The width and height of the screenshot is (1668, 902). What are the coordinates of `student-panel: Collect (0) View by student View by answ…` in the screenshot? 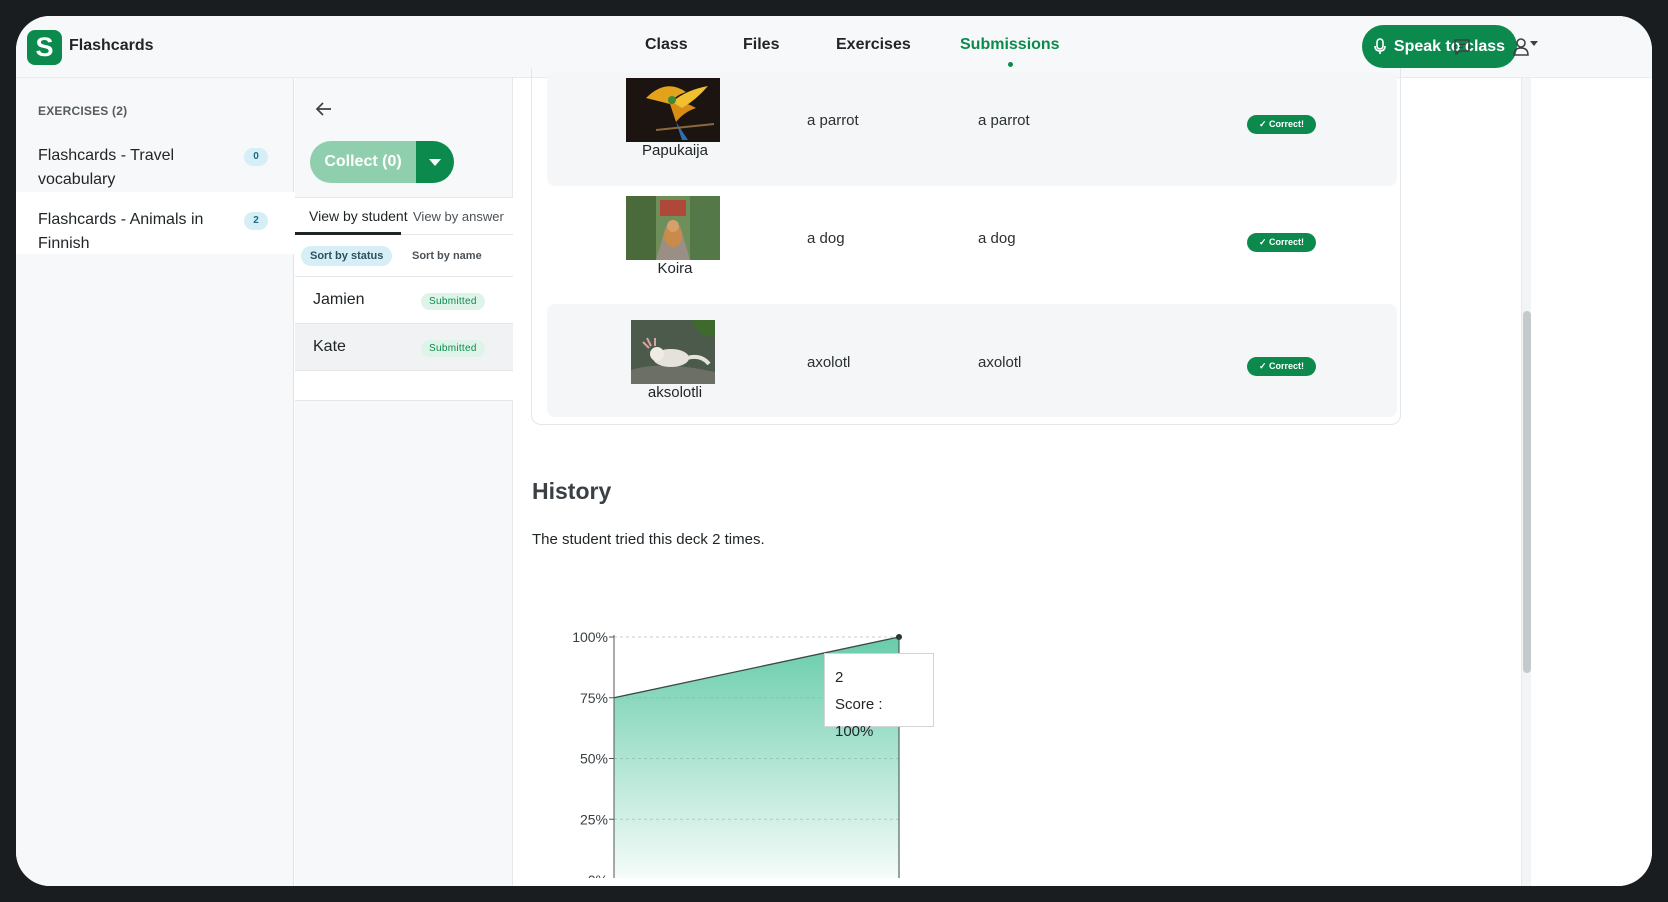 It's located at (404, 482).